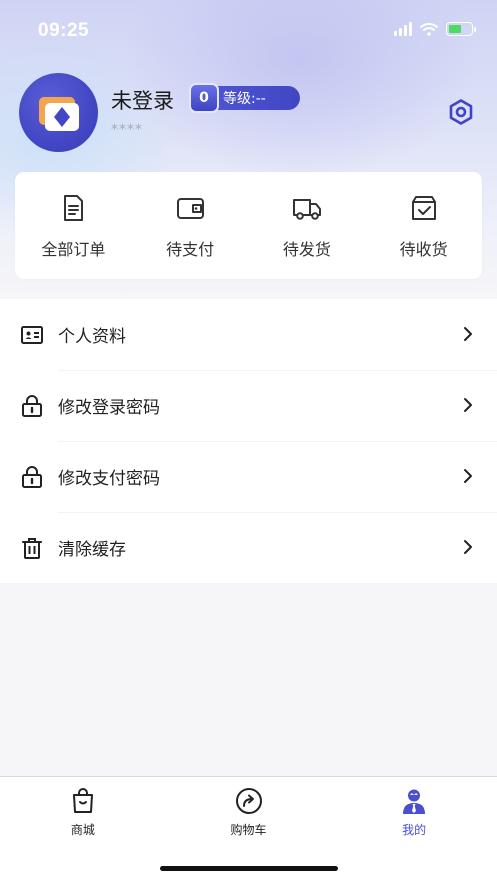 The image size is (497, 883). I want to click on avatar, so click(58, 112).